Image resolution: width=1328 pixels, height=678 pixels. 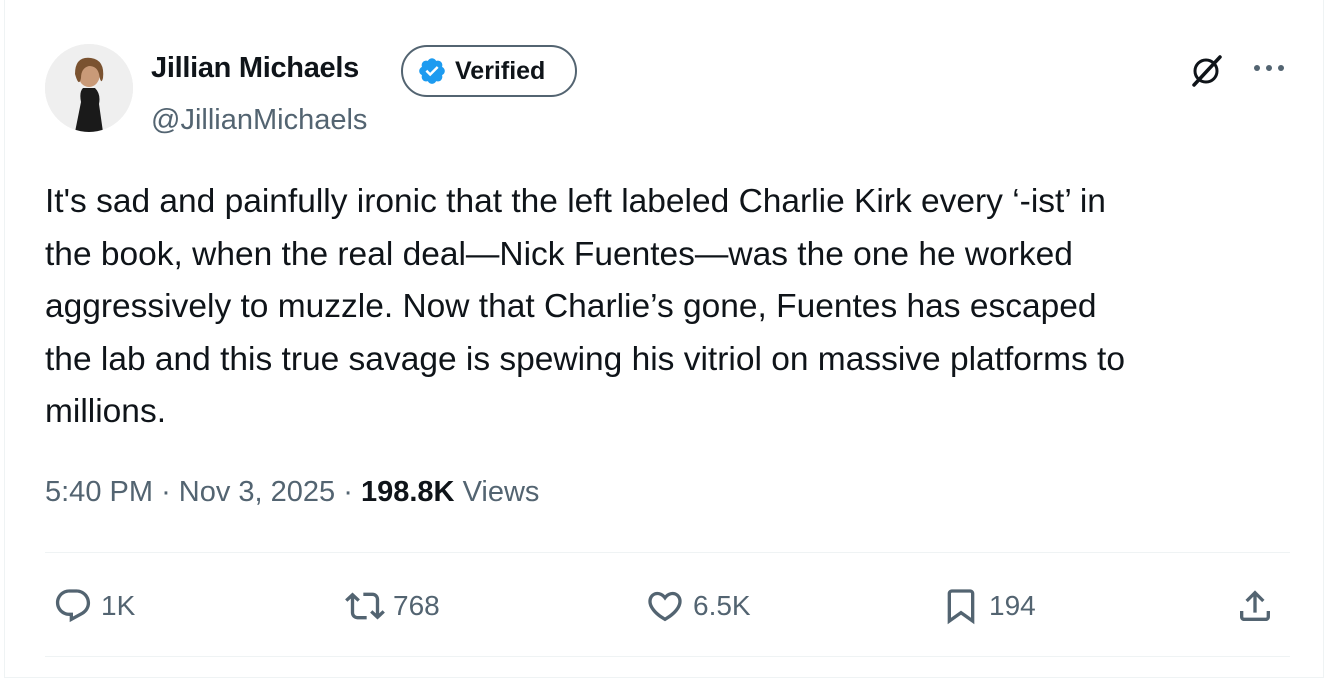 What do you see at coordinates (416, 605) in the screenshot?
I see `repost-count: 768` at bounding box center [416, 605].